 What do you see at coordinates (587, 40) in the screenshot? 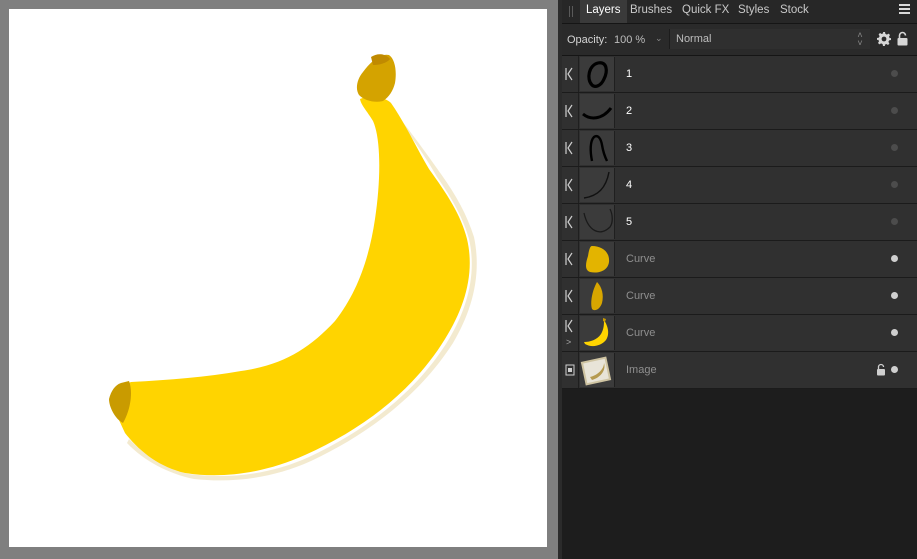
I see `opacity-label: Opacity:` at bounding box center [587, 40].